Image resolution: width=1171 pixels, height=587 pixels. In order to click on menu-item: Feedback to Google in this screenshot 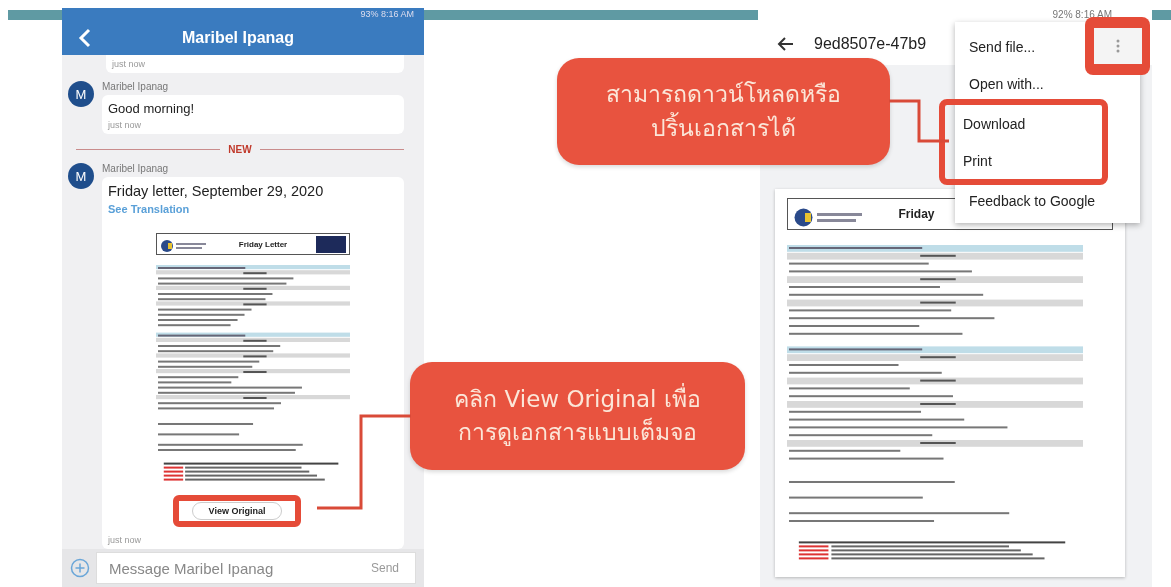, I will do `click(1032, 200)`.